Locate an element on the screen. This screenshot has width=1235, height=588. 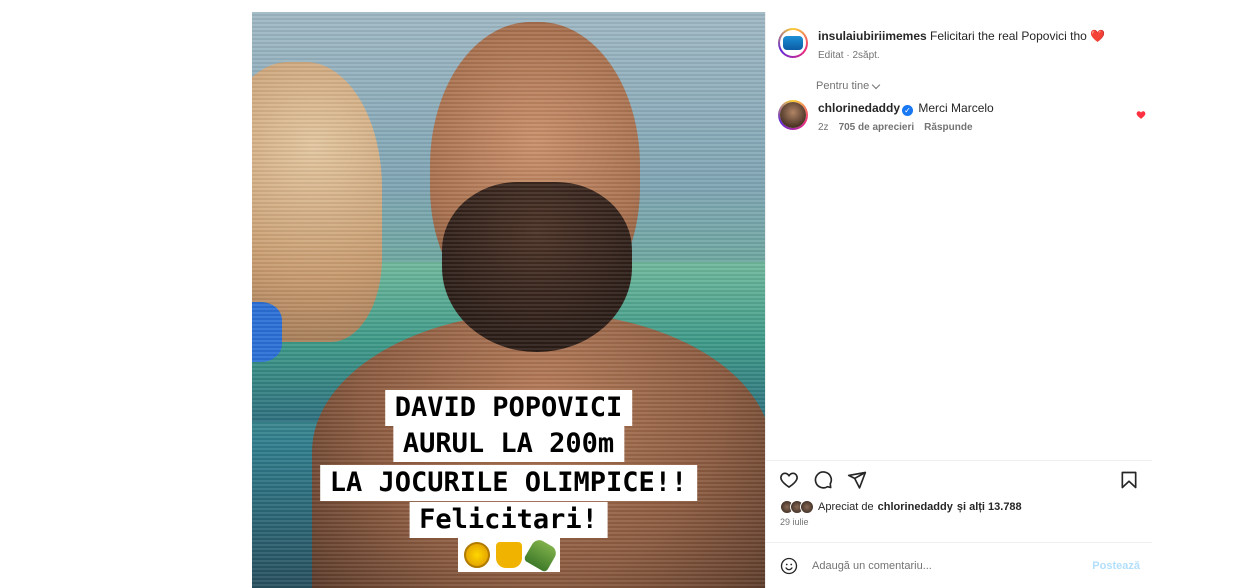
likes-prefix: Apreciat de is located at coordinates (846, 507).